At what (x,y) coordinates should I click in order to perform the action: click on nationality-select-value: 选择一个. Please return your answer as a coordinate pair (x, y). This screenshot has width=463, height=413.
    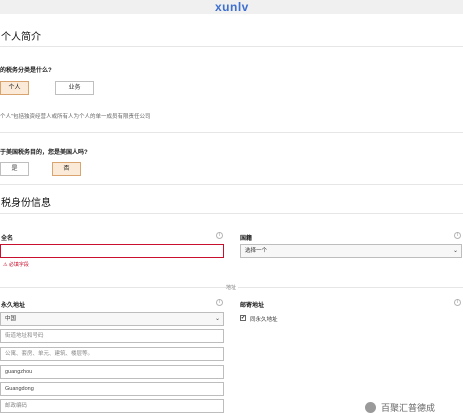
    Looking at the image, I should click on (256, 251).